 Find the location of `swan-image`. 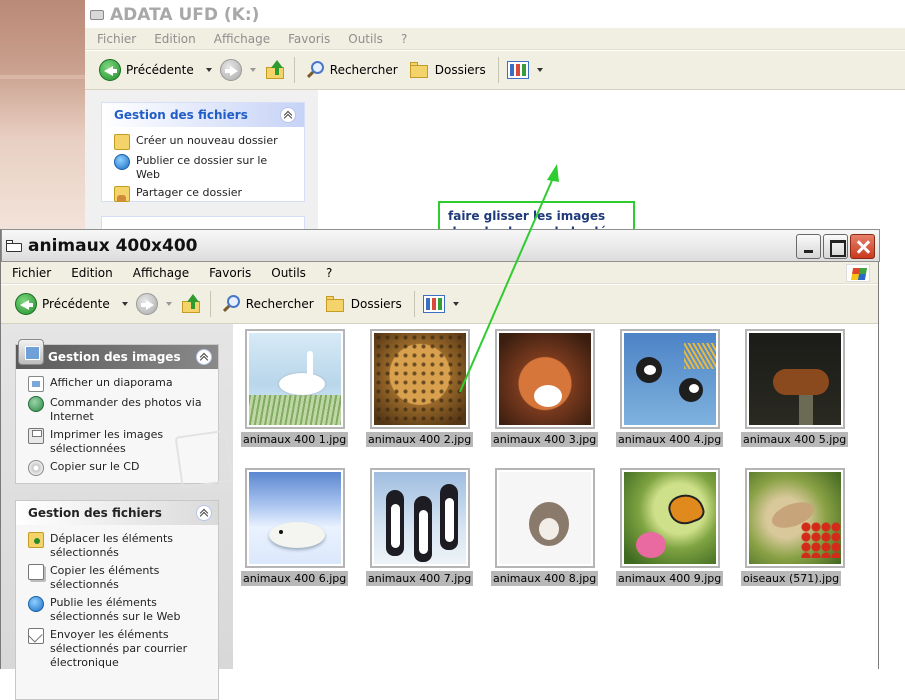

swan-image is located at coordinates (295, 379).